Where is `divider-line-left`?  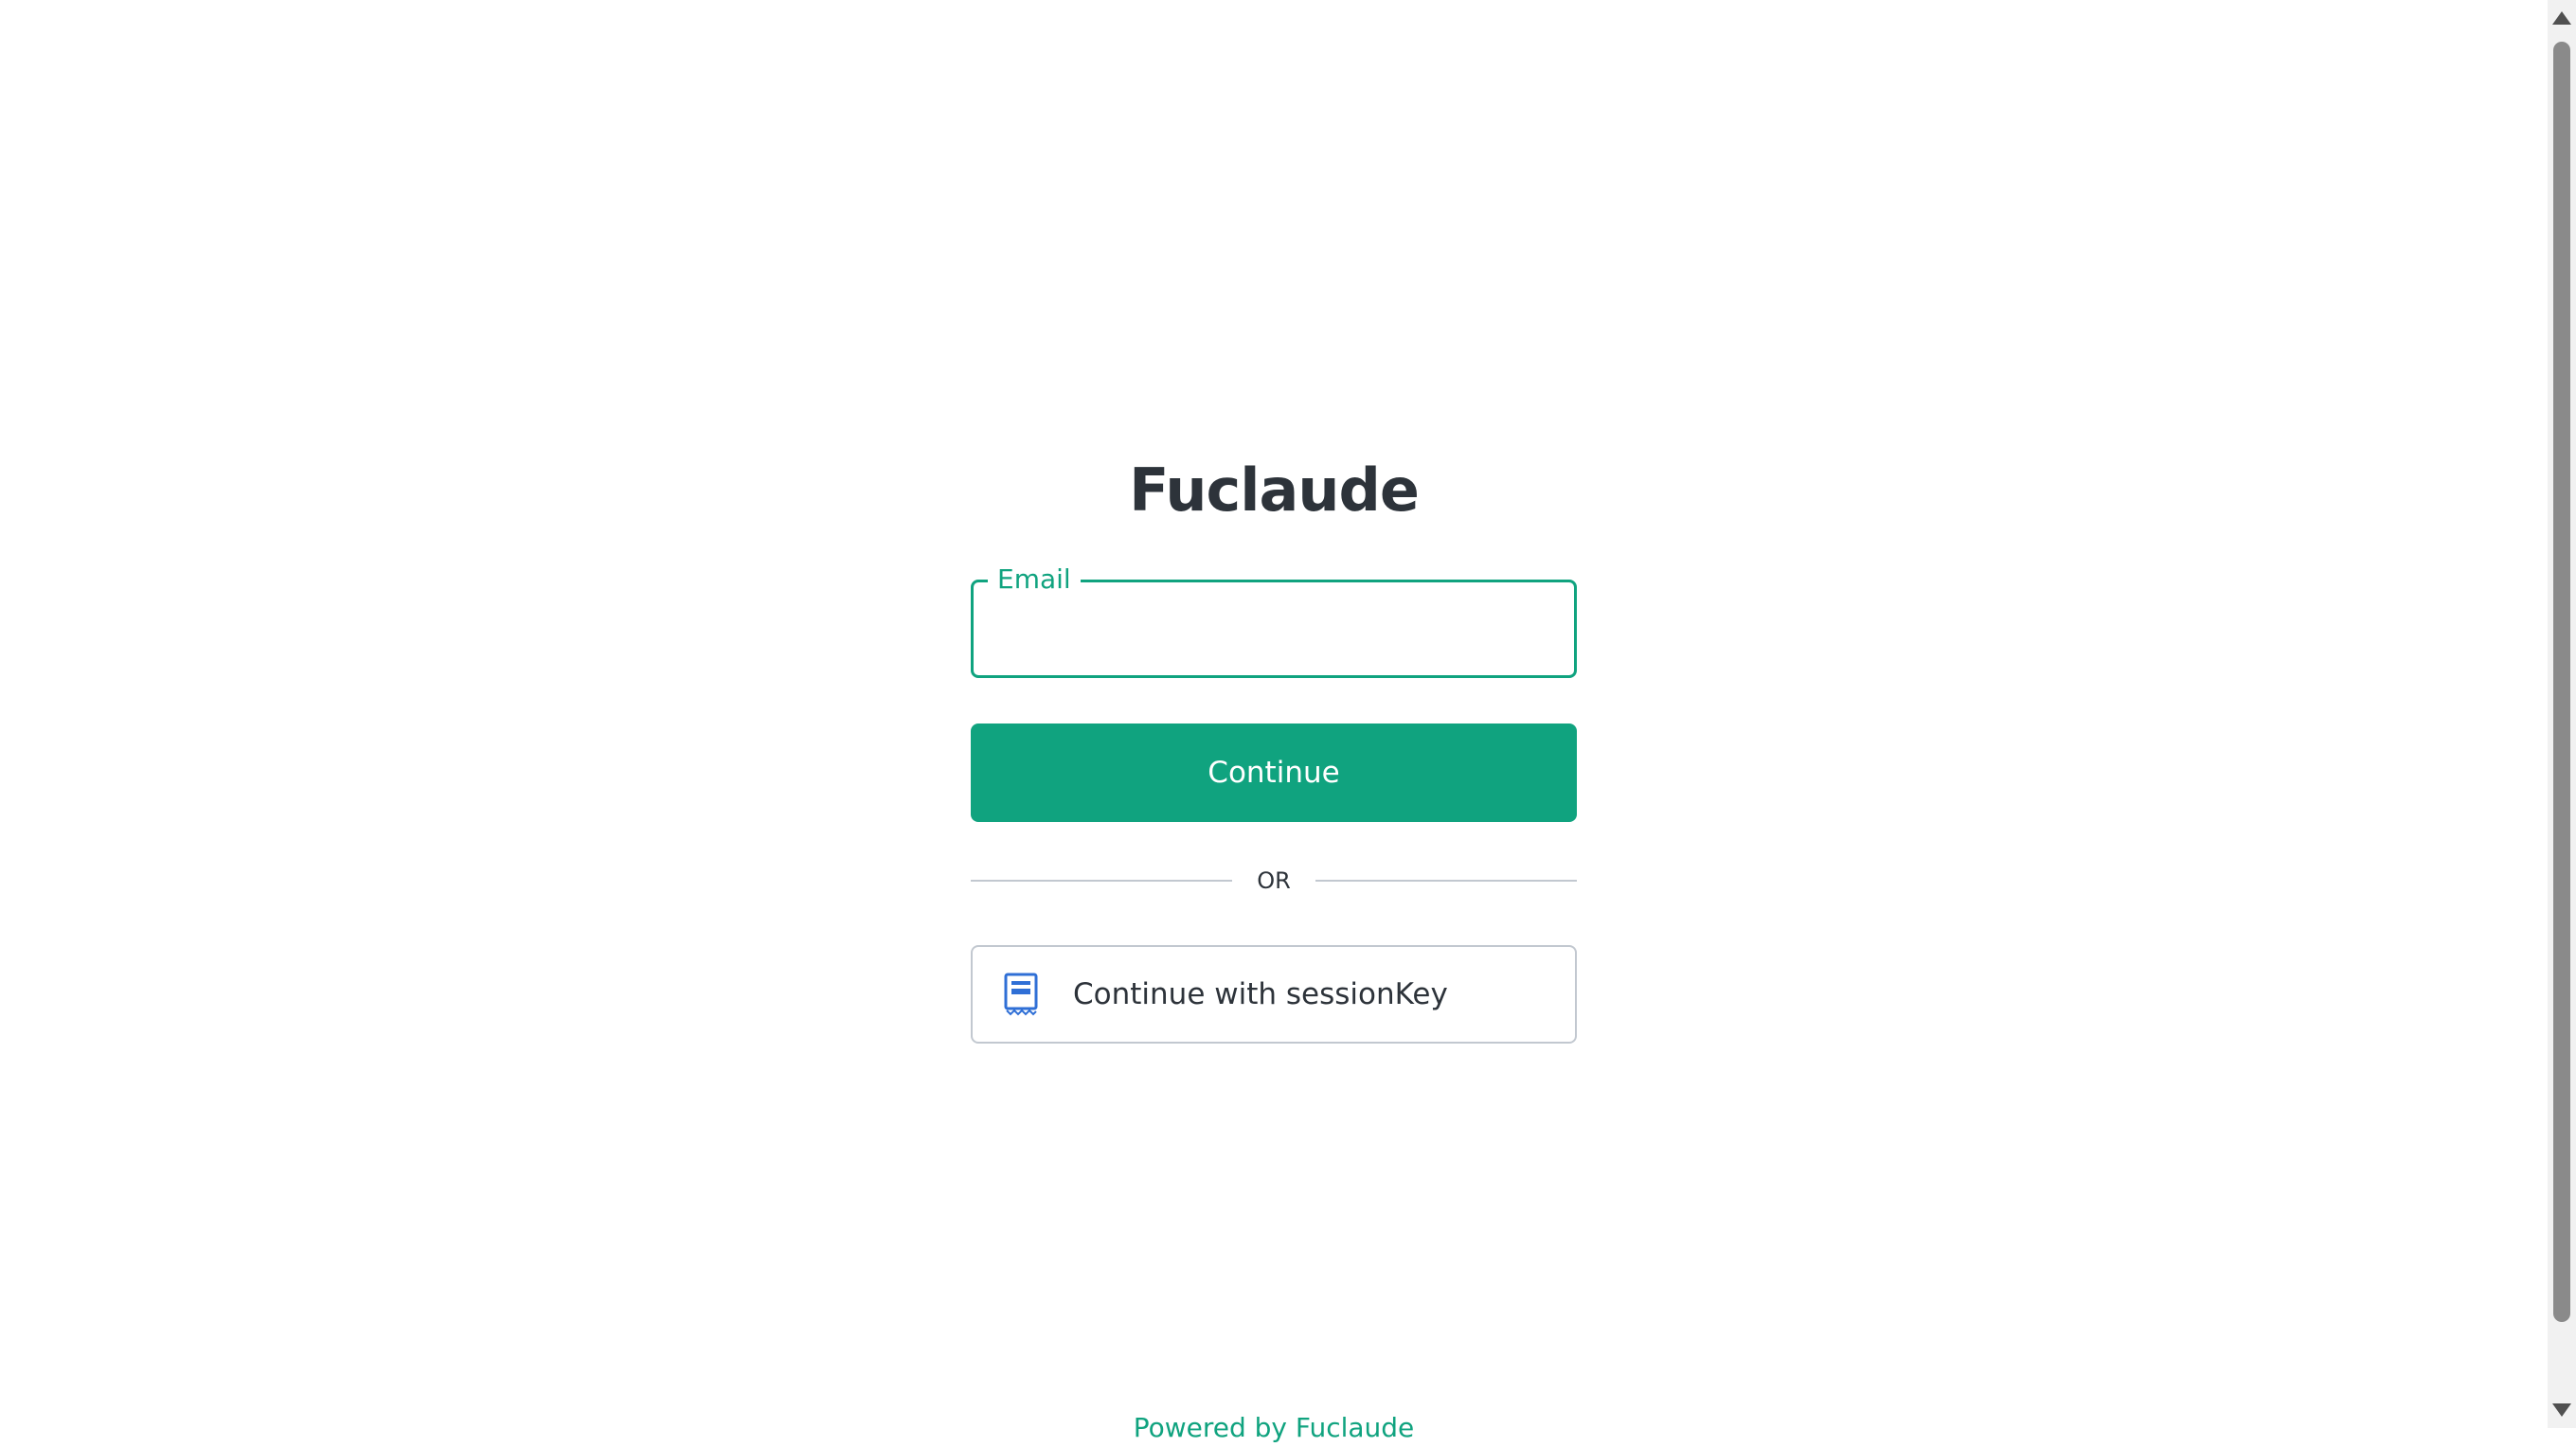 divider-line-left is located at coordinates (1102, 881).